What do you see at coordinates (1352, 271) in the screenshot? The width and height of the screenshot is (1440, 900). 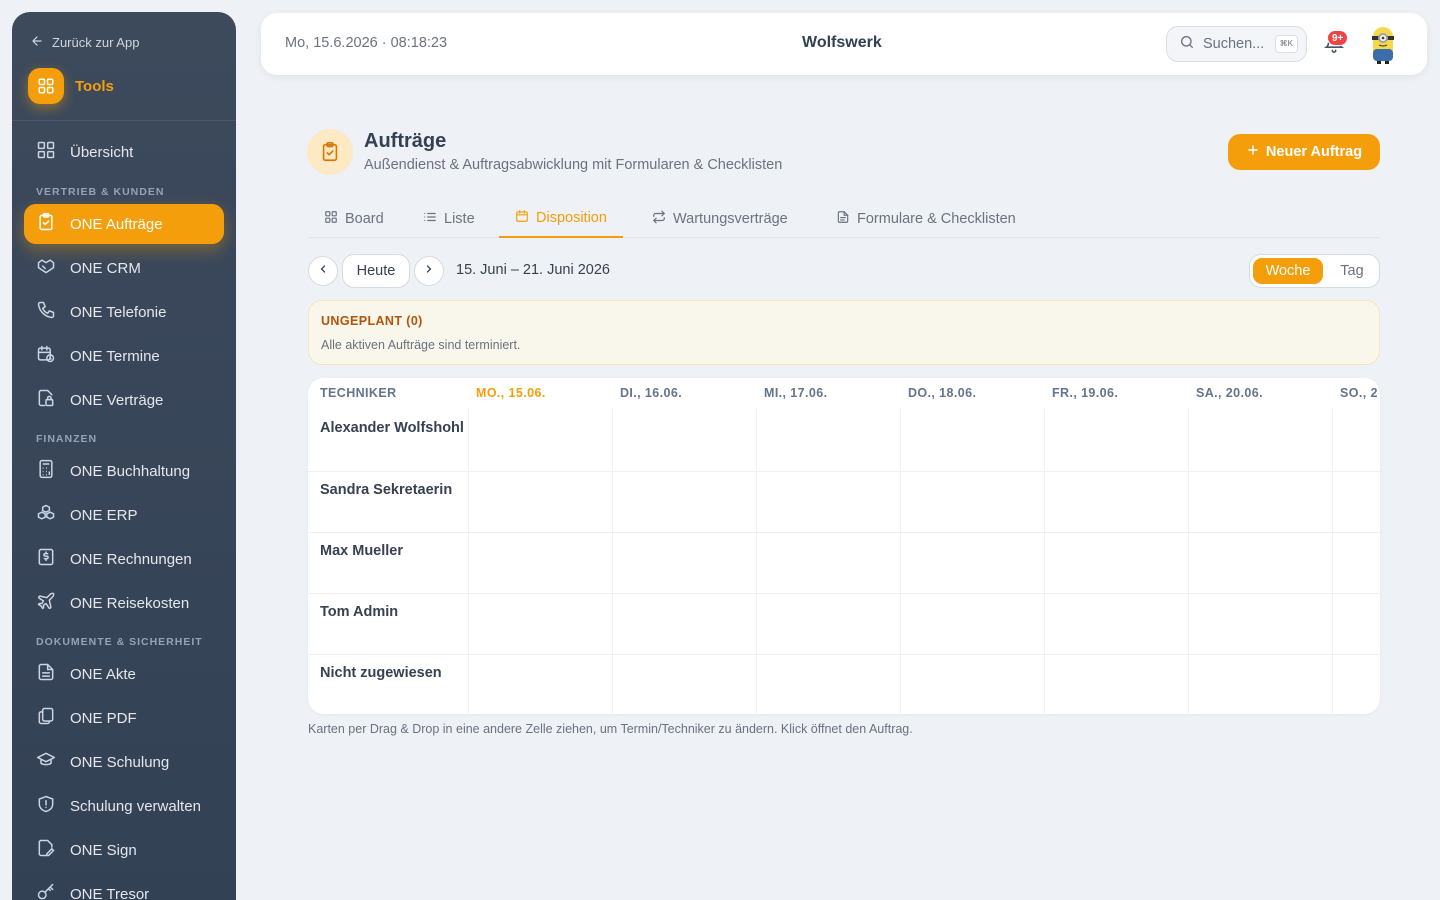 I see `view-day-button: Tag` at bounding box center [1352, 271].